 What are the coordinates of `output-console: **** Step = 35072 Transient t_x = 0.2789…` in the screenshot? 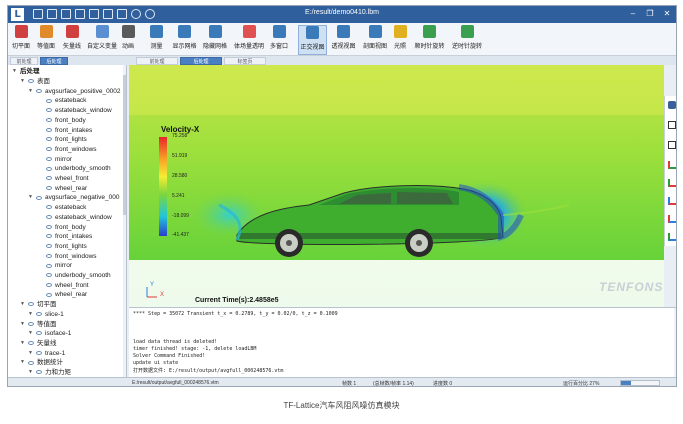 It's located at (402, 342).